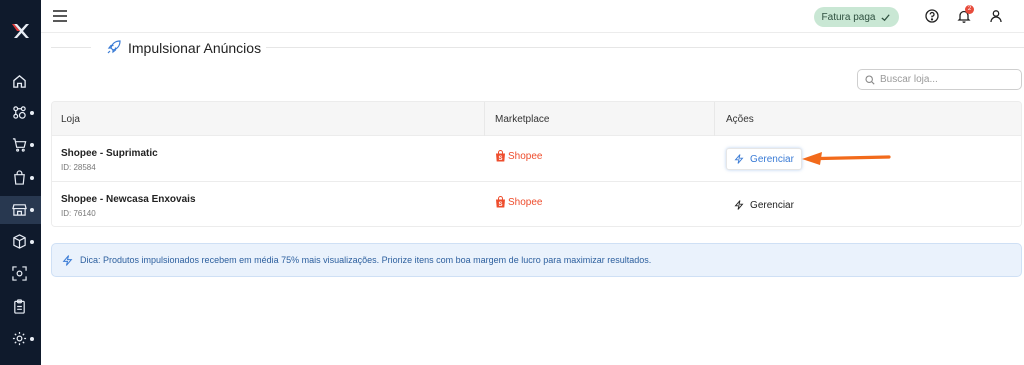  What do you see at coordinates (945, 79) in the screenshot?
I see `search-input` at bounding box center [945, 79].